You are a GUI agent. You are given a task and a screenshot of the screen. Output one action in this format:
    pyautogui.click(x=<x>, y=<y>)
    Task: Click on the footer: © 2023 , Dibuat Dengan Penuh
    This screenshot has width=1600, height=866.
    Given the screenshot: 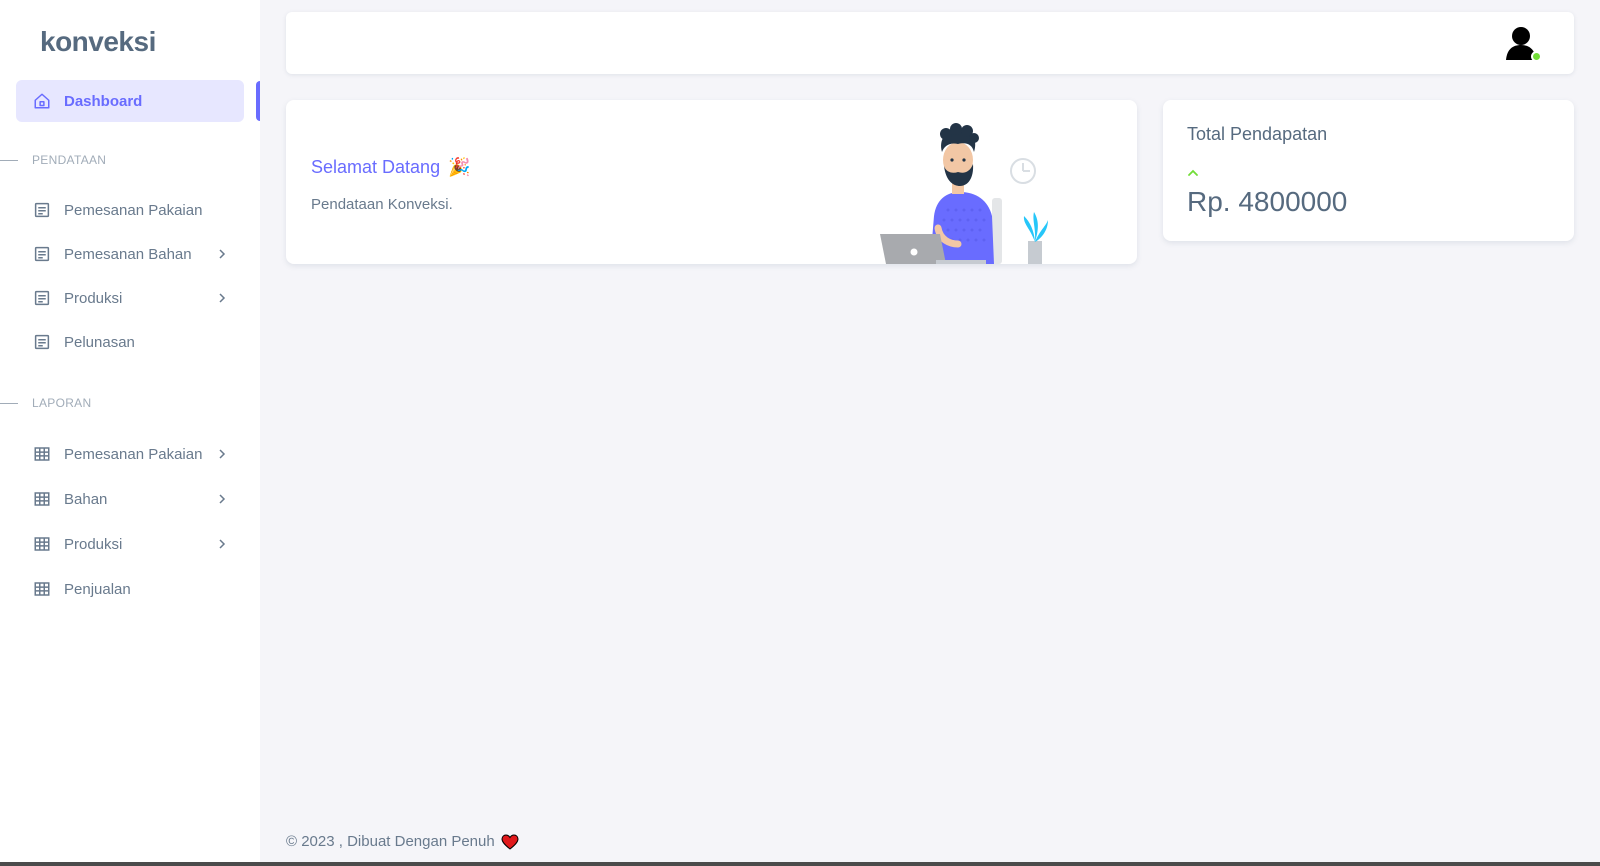 What is the action you would take?
    pyautogui.click(x=402, y=841)
    